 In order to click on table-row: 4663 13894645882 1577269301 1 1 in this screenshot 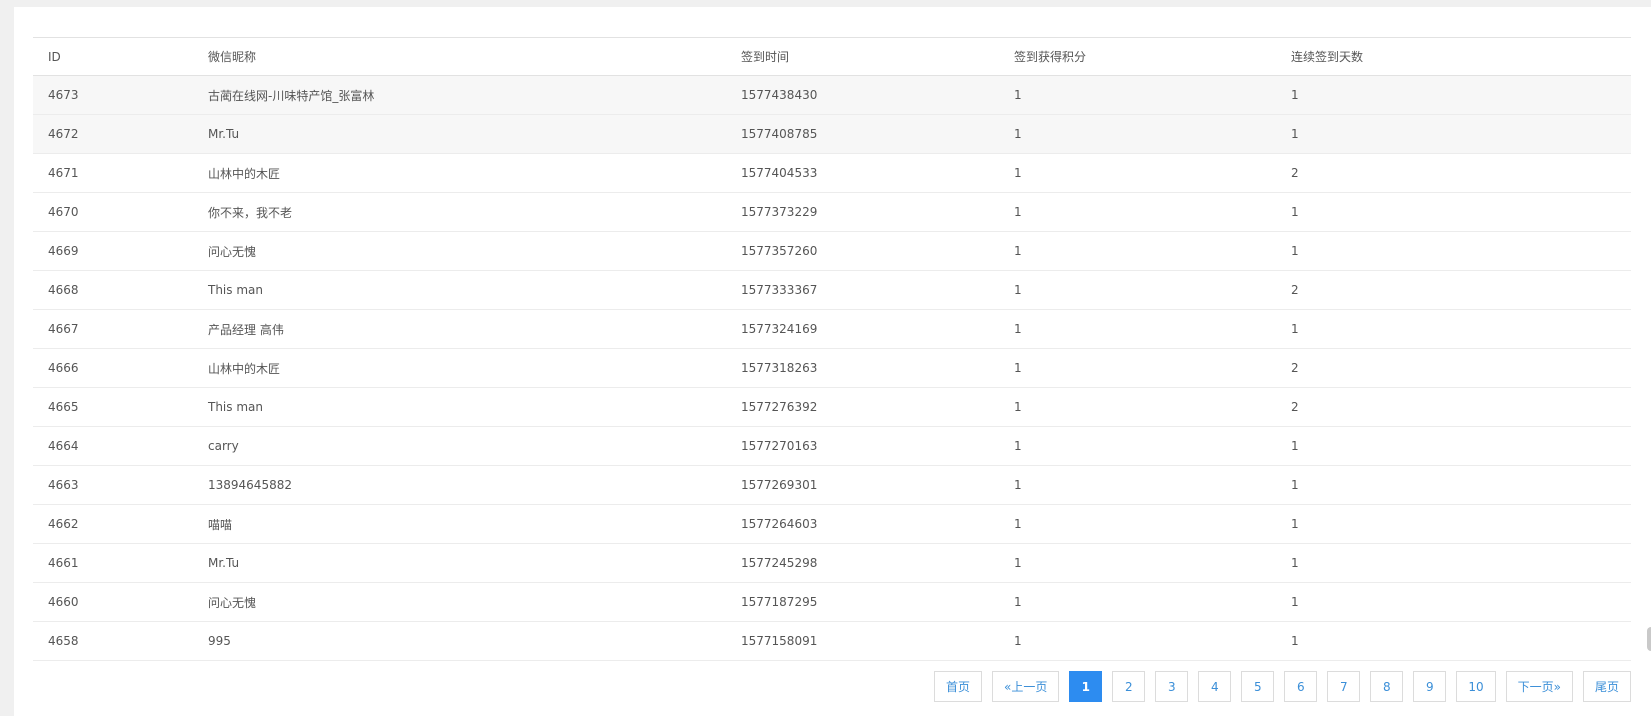, I will do `click(832, 485)`.